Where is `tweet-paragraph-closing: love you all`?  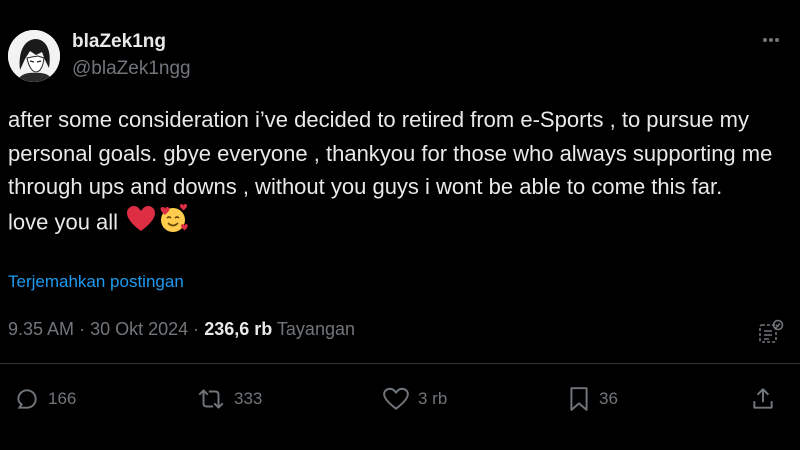 tweet-paragraph-closing: love you all is located at coordinates (398, 223).